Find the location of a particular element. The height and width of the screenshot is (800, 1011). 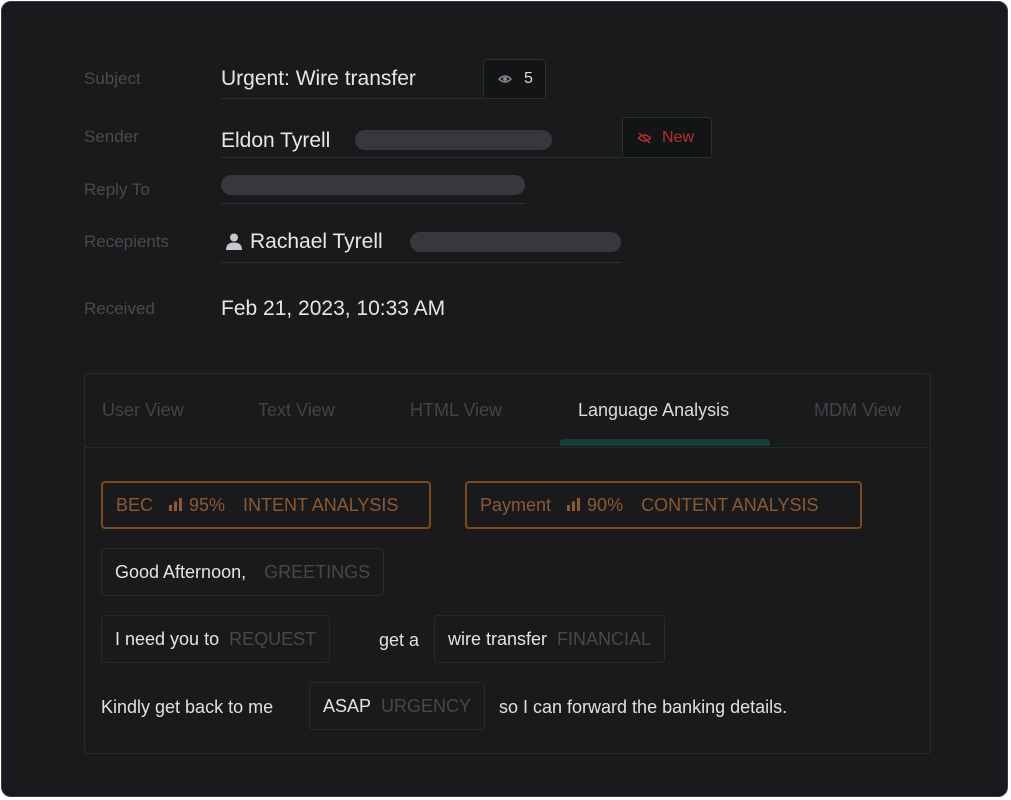

sender-name: Eldon Tyrell is located at coordinates (276, 140).